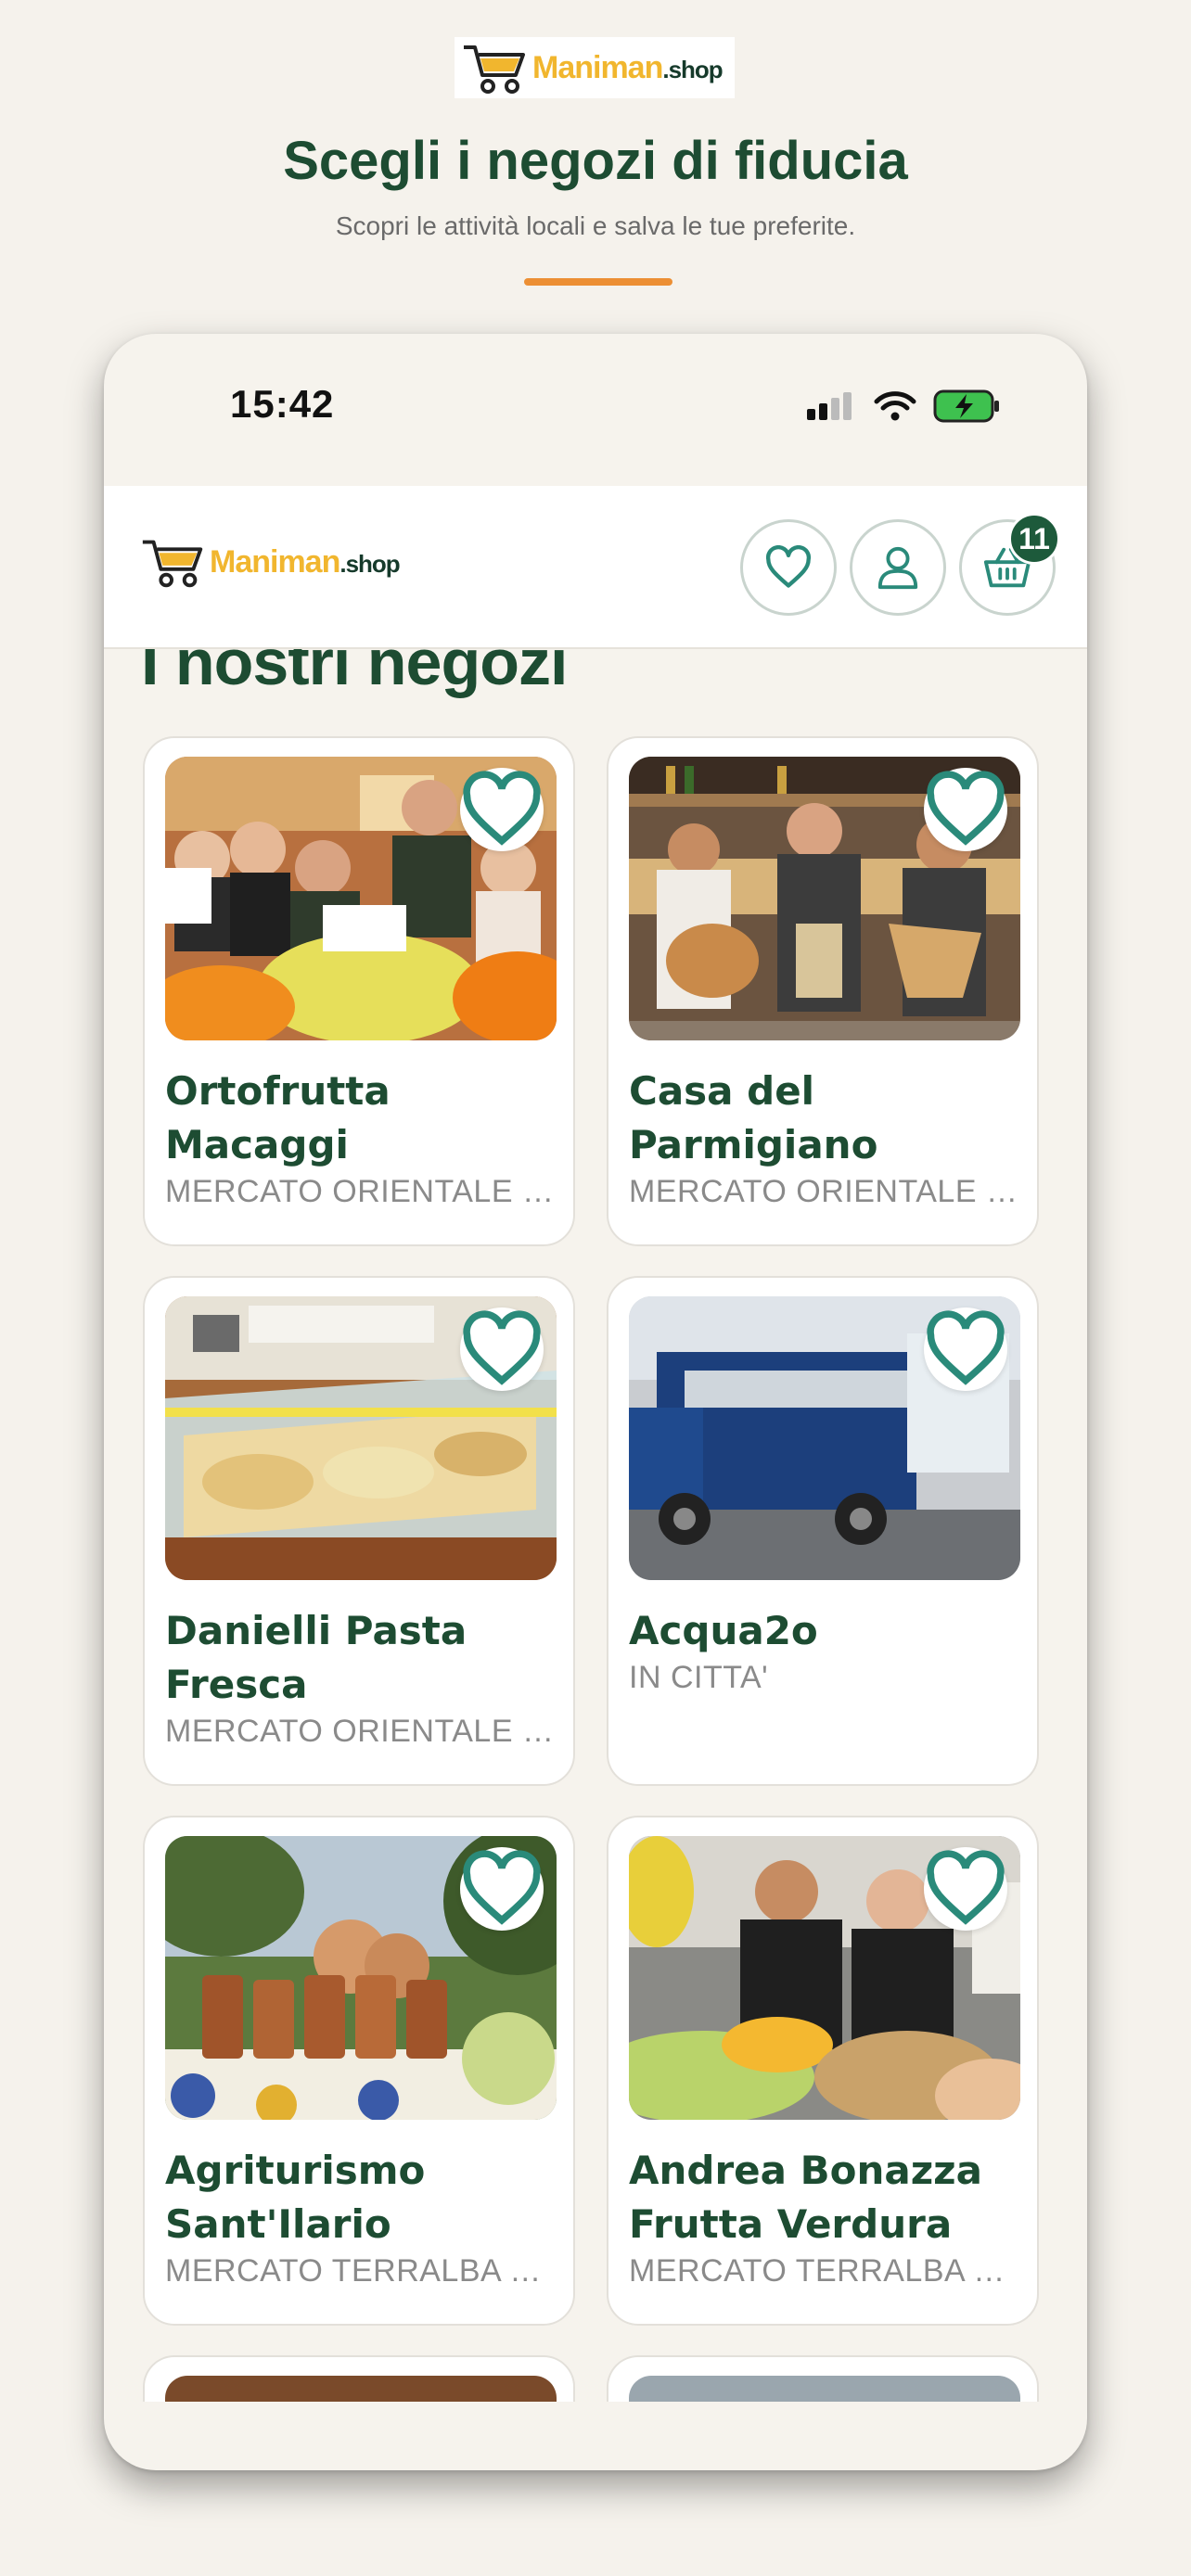 This screenshot has width=1191, height=2576. Describe the element at coordinates (805, 2197) in the screenshot. I see `shop-name: Andrea Bonazza Frutta Verdura` at that location.